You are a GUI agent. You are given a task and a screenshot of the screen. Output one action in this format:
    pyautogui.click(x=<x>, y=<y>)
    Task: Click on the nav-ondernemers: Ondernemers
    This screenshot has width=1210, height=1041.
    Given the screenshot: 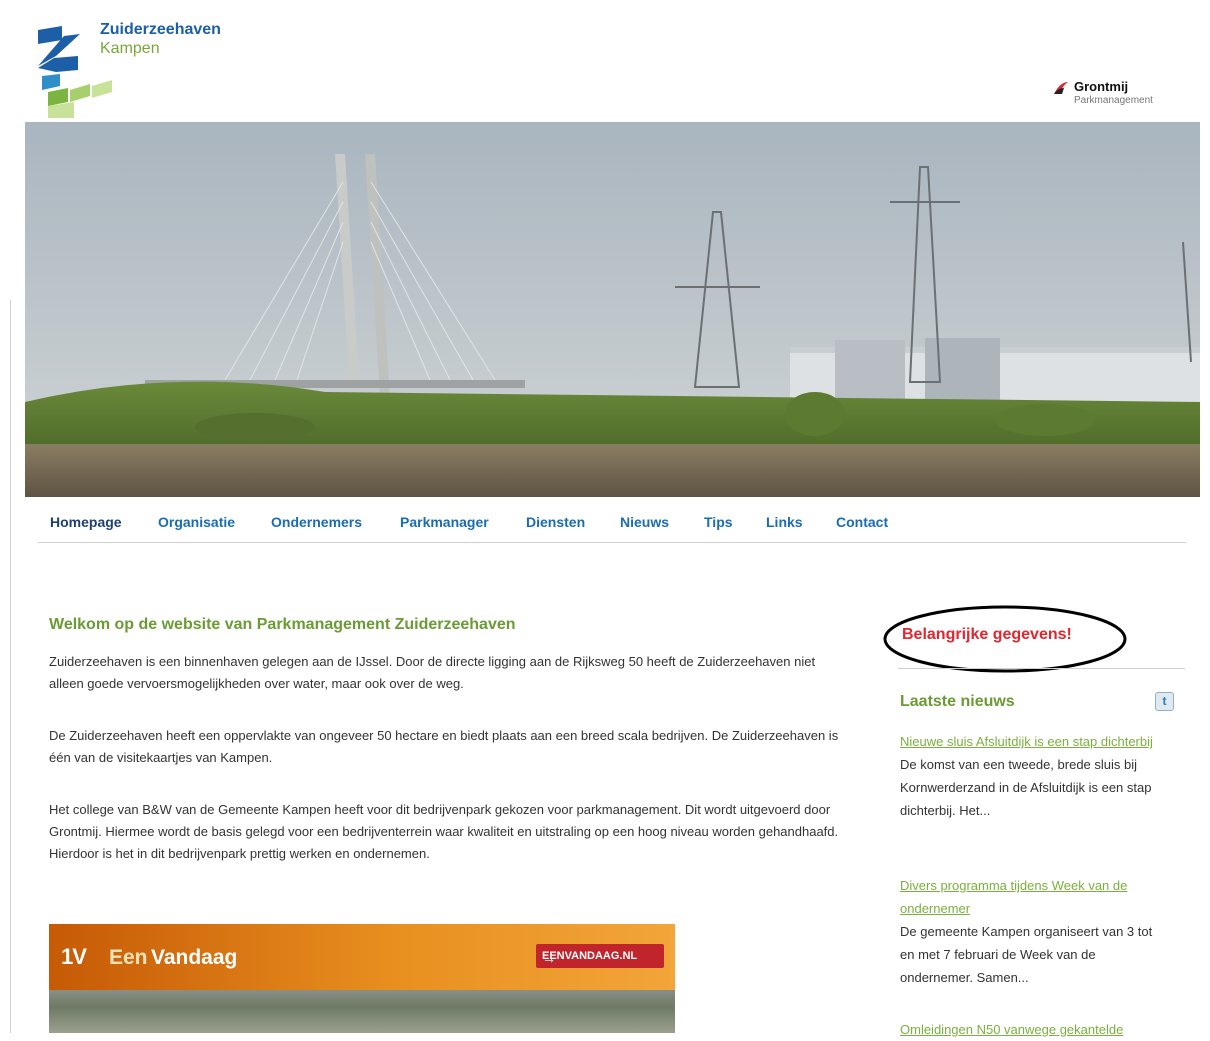 What is the action you would take?
    pyautogui.click(x=316, y=522)
    